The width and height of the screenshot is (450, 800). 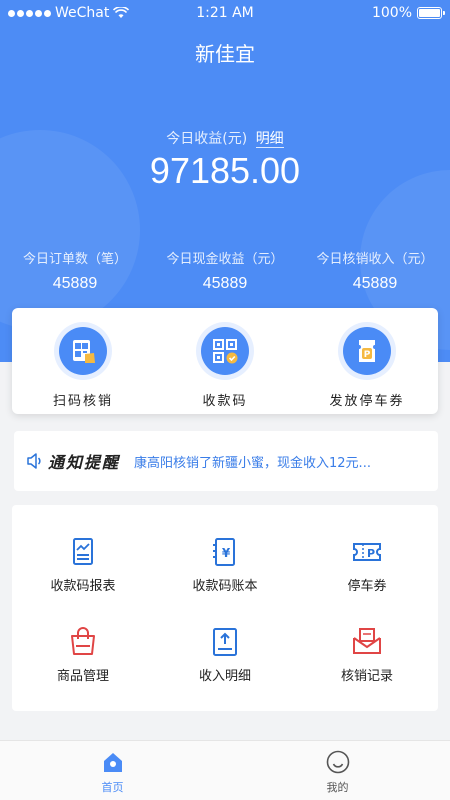 I want to click on action-label: 扫码核销, so click(x=82, y=401).